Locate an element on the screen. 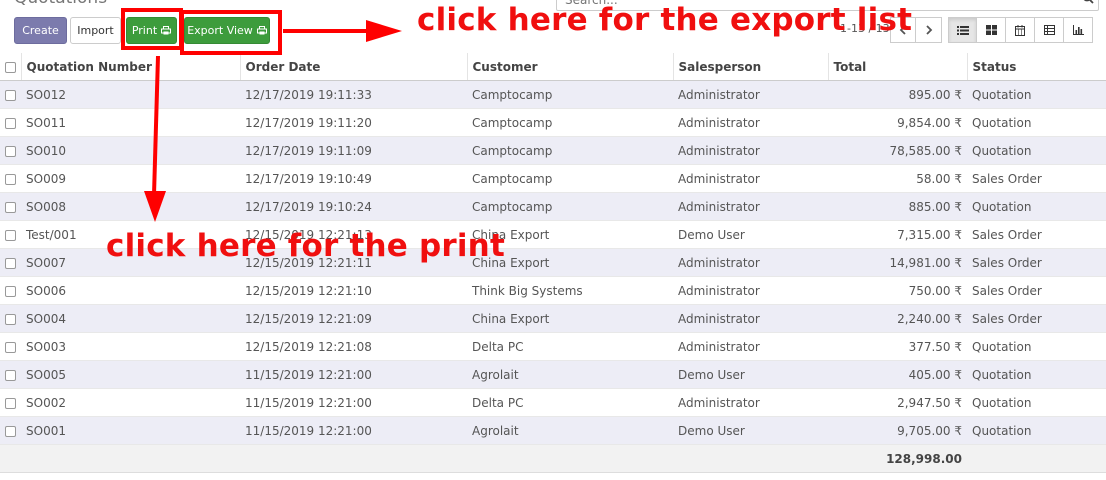 The height and width of the screenshot is (480, 1106). export-annotation: click here for the export list is located at coordinates (665, 20).